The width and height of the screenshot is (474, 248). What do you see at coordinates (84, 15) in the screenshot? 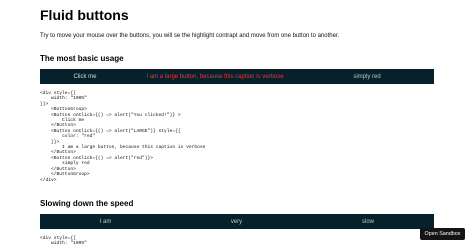
I see `page-title: Fluid buttons` at bounding box center [84, 15].